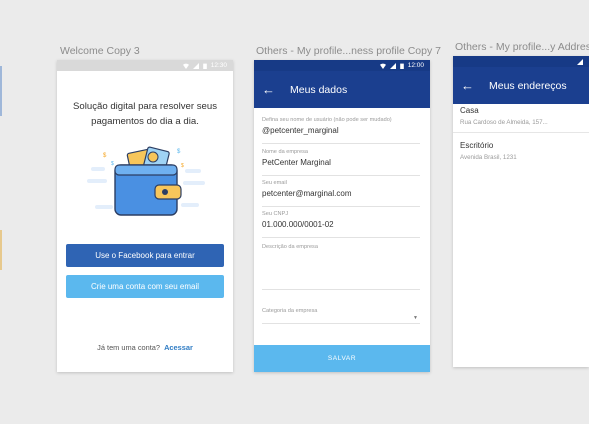 This screenshot has width=589, height=424. I want to click on app-bar: ← Meus endereços, so click(521, 85).